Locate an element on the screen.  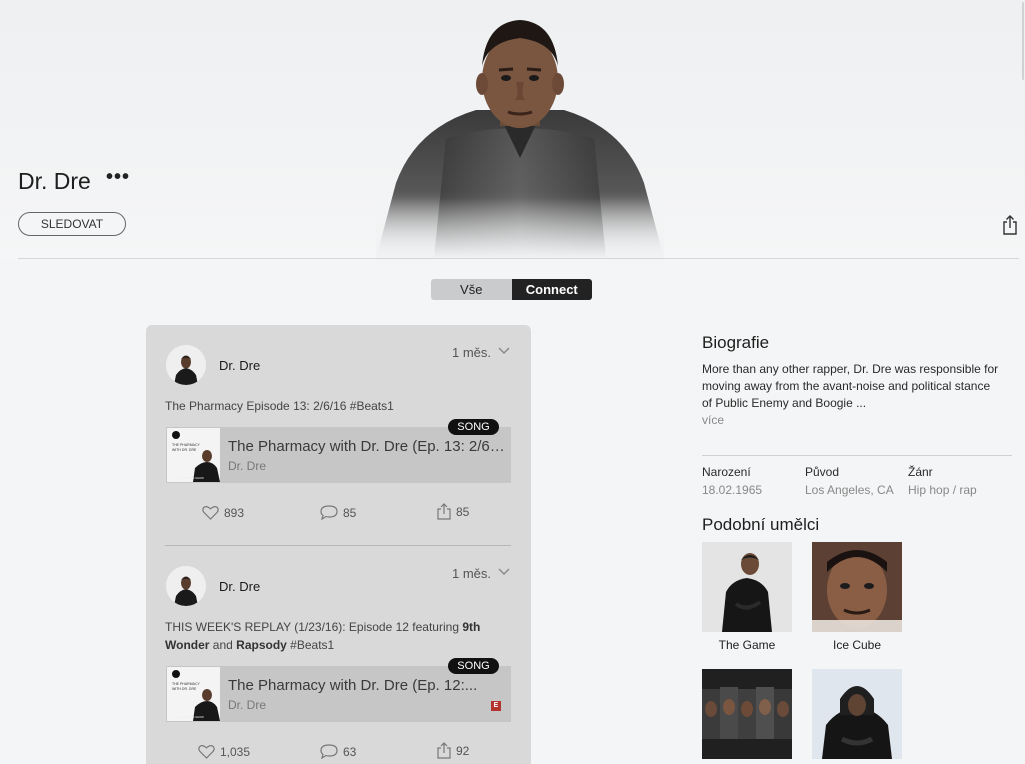
post-text-mention: Rapsody is located at coordinates (261, 645).